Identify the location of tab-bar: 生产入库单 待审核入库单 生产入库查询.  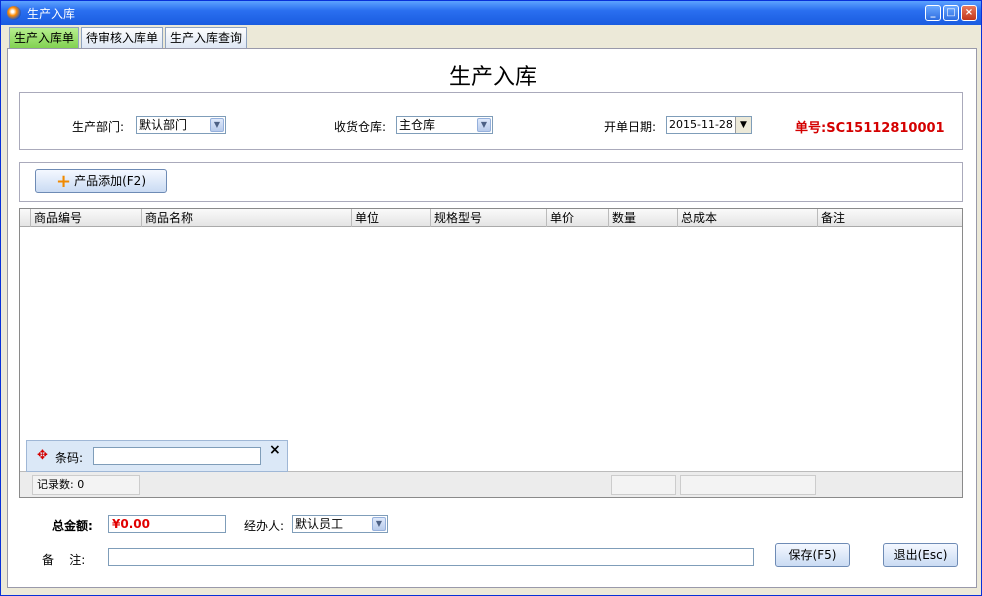
(129, 38).